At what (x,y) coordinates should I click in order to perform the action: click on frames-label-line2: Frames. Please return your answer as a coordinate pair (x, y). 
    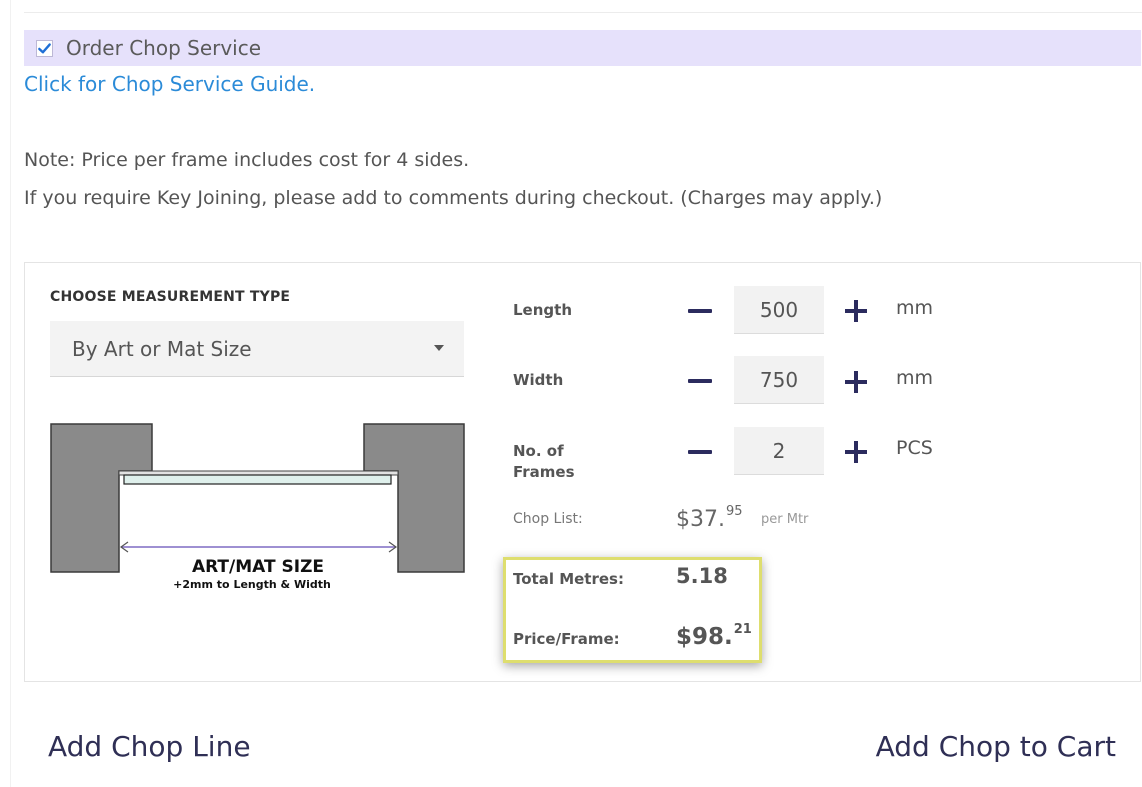
    Looking at the image, I should click on (544, 472).